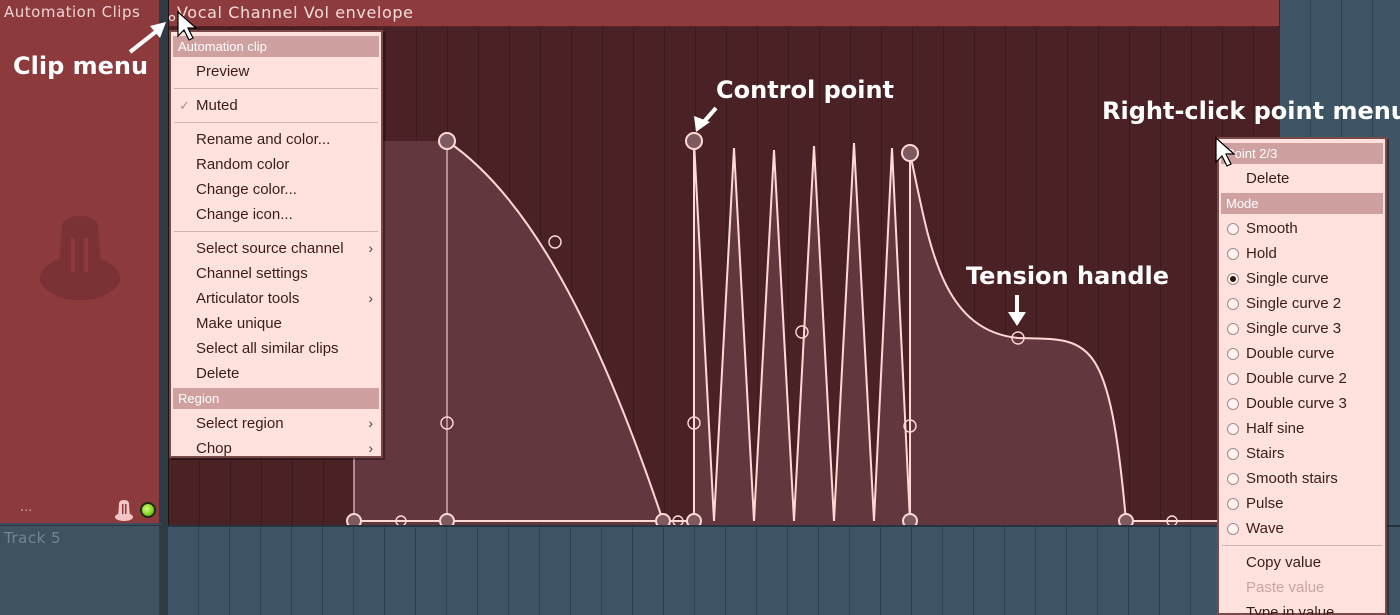 The height and width of the screenshot is (615, 1400). Describe the element at coordinates (184, 105) in the screenshot. I see `check-icon: ✓` at that location.